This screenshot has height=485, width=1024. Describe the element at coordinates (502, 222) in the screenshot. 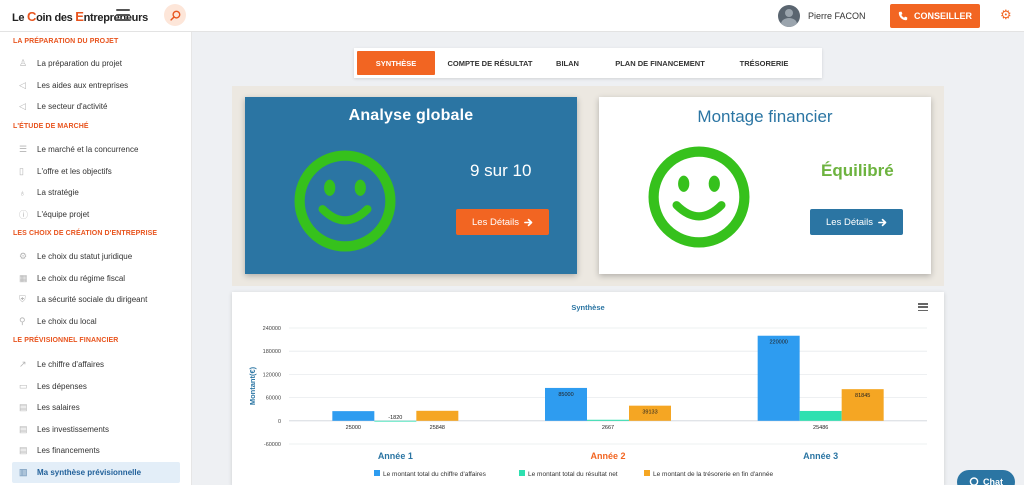

I see `global-details-button: Les Détails` at that location.